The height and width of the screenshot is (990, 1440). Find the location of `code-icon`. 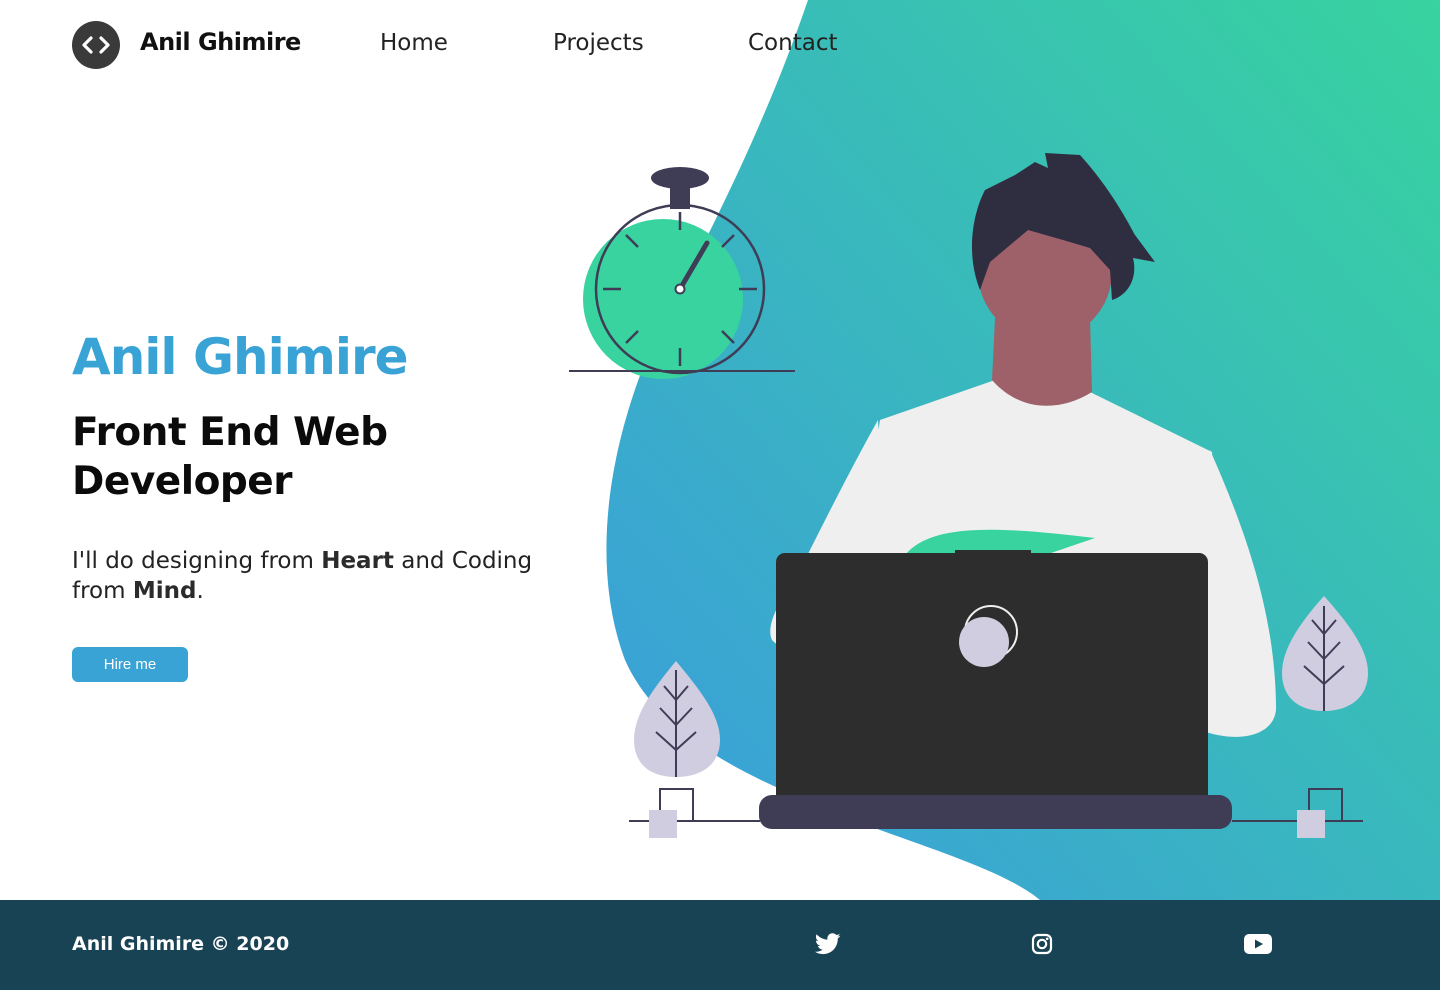

code-icon is located at coordinates (96, 45).